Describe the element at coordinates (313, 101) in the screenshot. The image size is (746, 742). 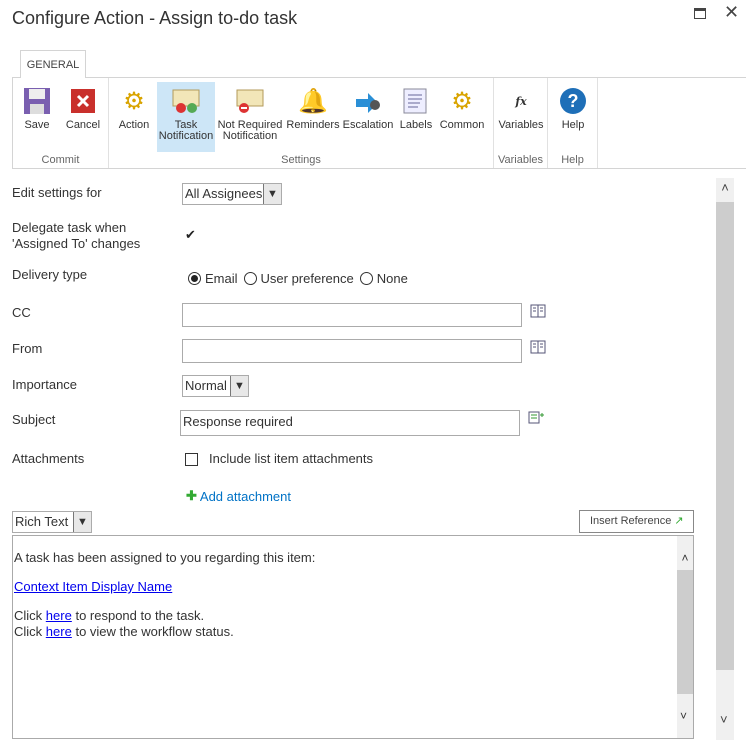
I see `bell-icon: 🔔` at that location.